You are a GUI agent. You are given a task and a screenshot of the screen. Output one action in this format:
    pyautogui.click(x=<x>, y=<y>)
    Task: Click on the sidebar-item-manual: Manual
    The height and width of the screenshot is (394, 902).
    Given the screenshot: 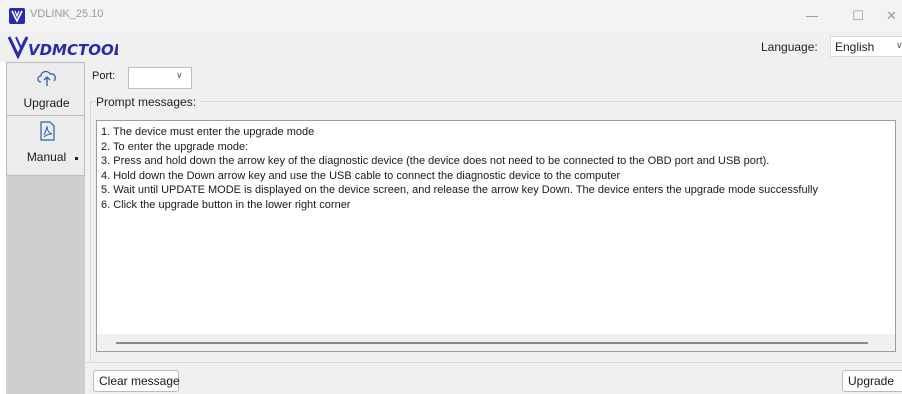 What is the action you would take?
    pyautogui.click(x=45, y=146)
    